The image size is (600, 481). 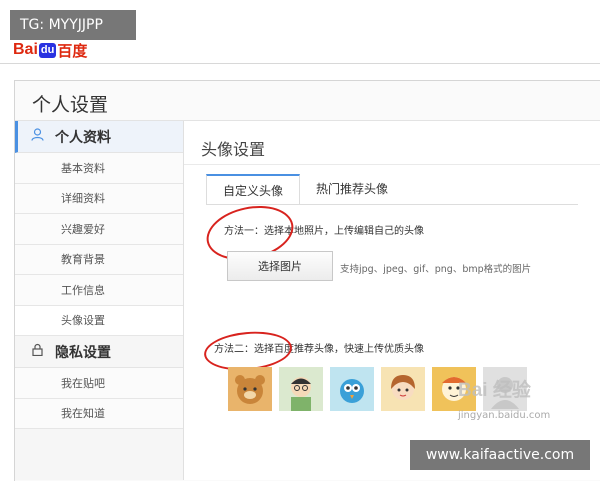 I want to click on sidebar-item-label: 详细资料, so click(x=83, y=199).